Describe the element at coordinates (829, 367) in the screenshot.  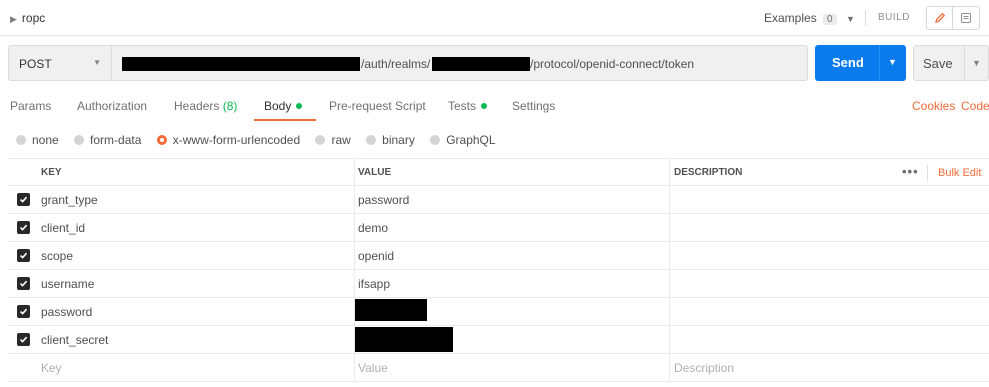
I see `new-description-input: Description` at that location.